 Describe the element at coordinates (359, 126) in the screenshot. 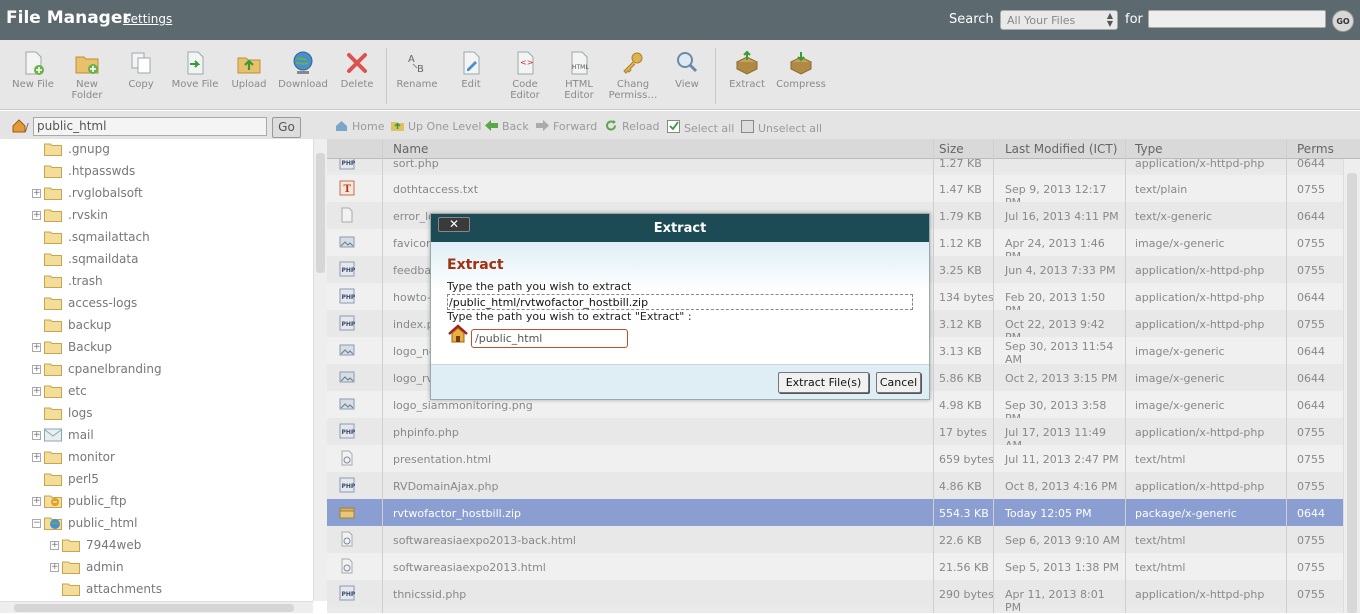

I see `nav-home: Home` at that location.